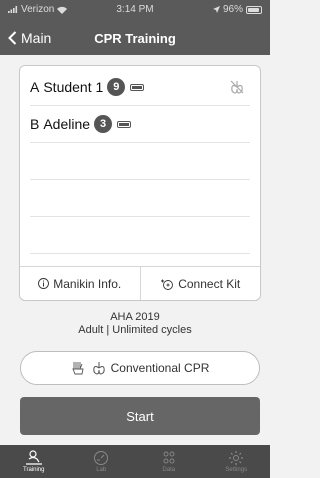 This screenshot has height=478, width=320. What do you see at coordinates (101, 458) in the screenshot?
I see `gauge-icon` at bounding box center [101, 458].